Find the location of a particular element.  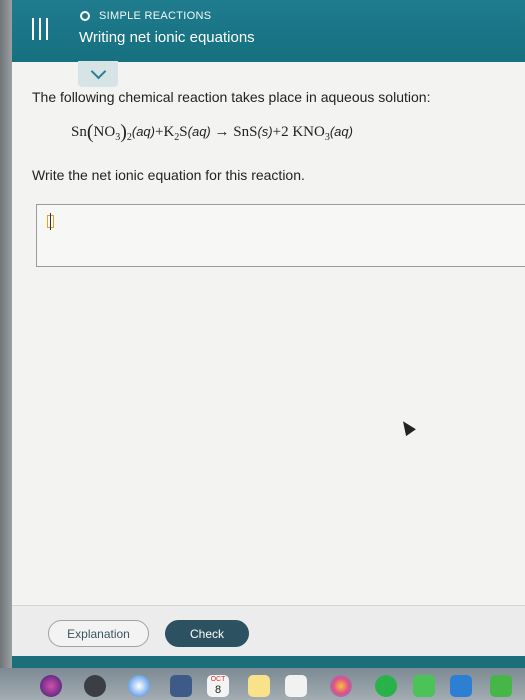

eq-state-3: (s) is located at coordinates (265, 131).